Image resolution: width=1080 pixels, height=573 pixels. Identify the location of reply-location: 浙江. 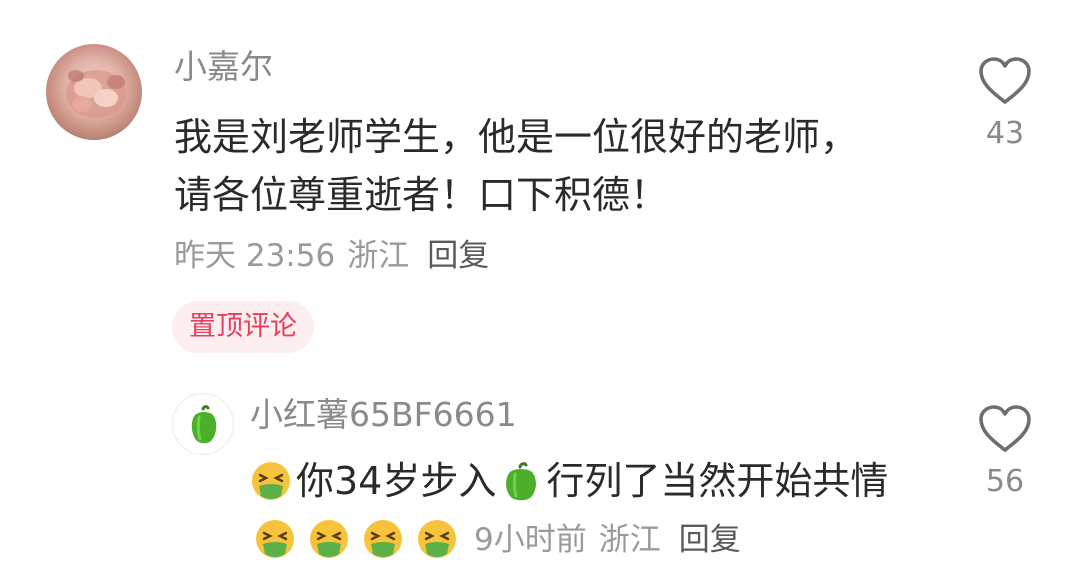
(629, 540).